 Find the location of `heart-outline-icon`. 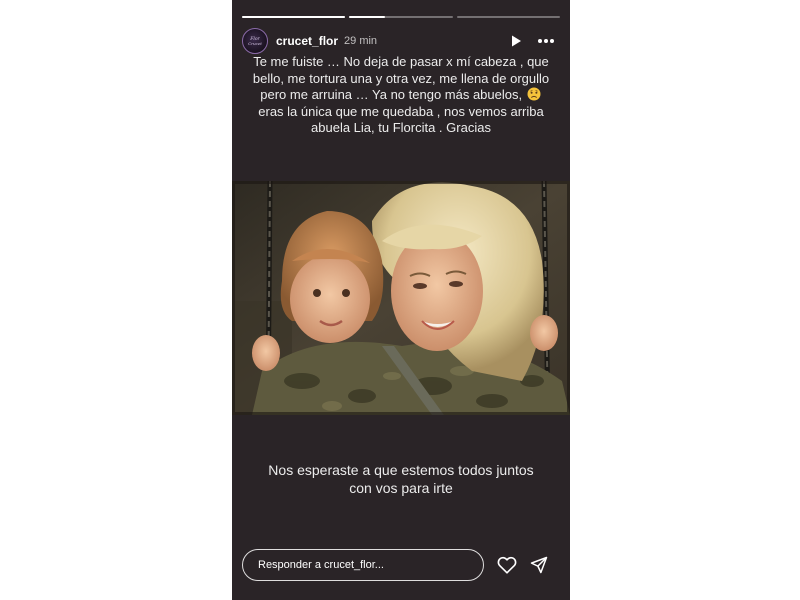

heart-outline-icon is located at coordinates (507, 565).